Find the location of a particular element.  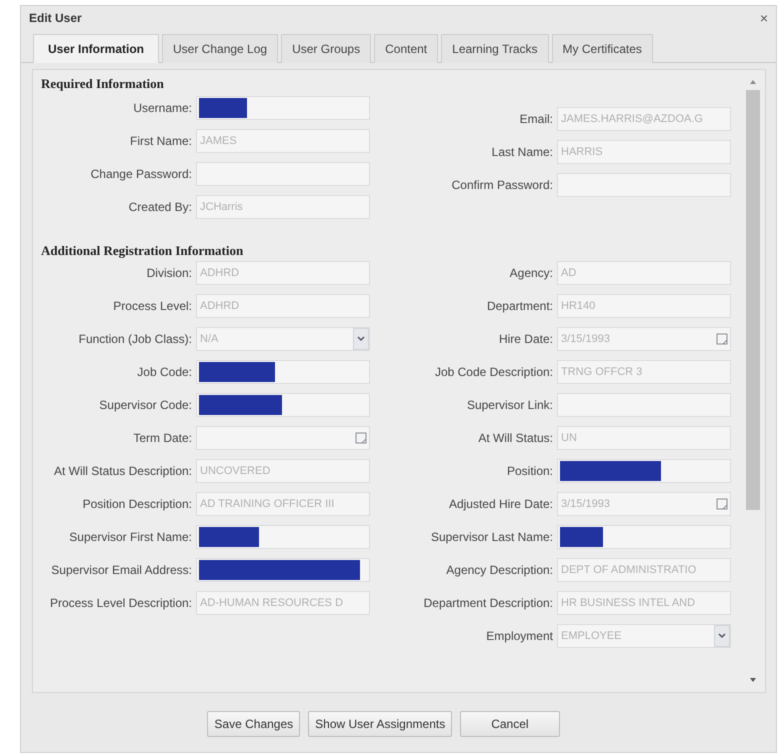

tab: User Change Log is located at coordinates (220, 48).